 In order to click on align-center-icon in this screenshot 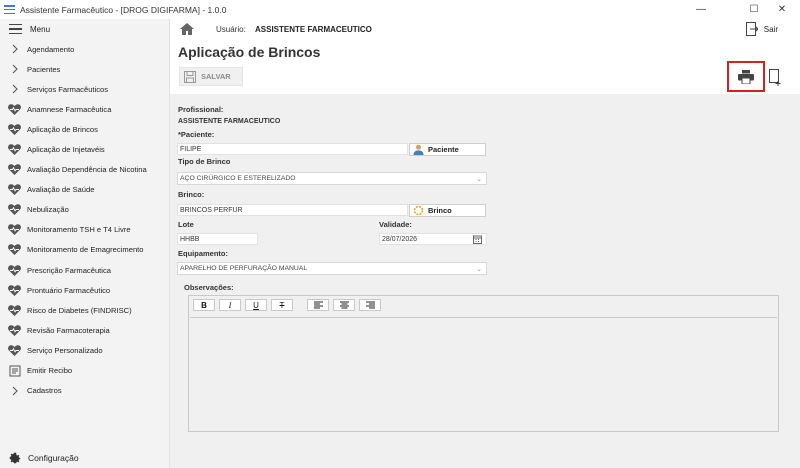, I will do `click(344, 305)`.